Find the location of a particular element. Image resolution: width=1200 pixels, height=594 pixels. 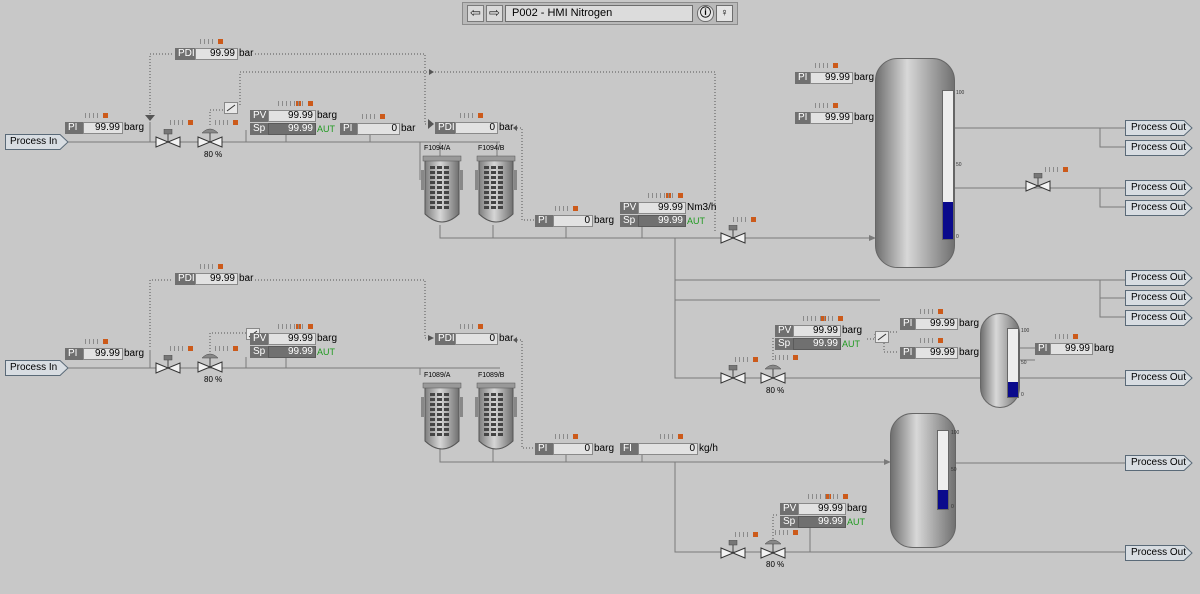

process-out-7: Process Out is located at coordinates (1159, 318).